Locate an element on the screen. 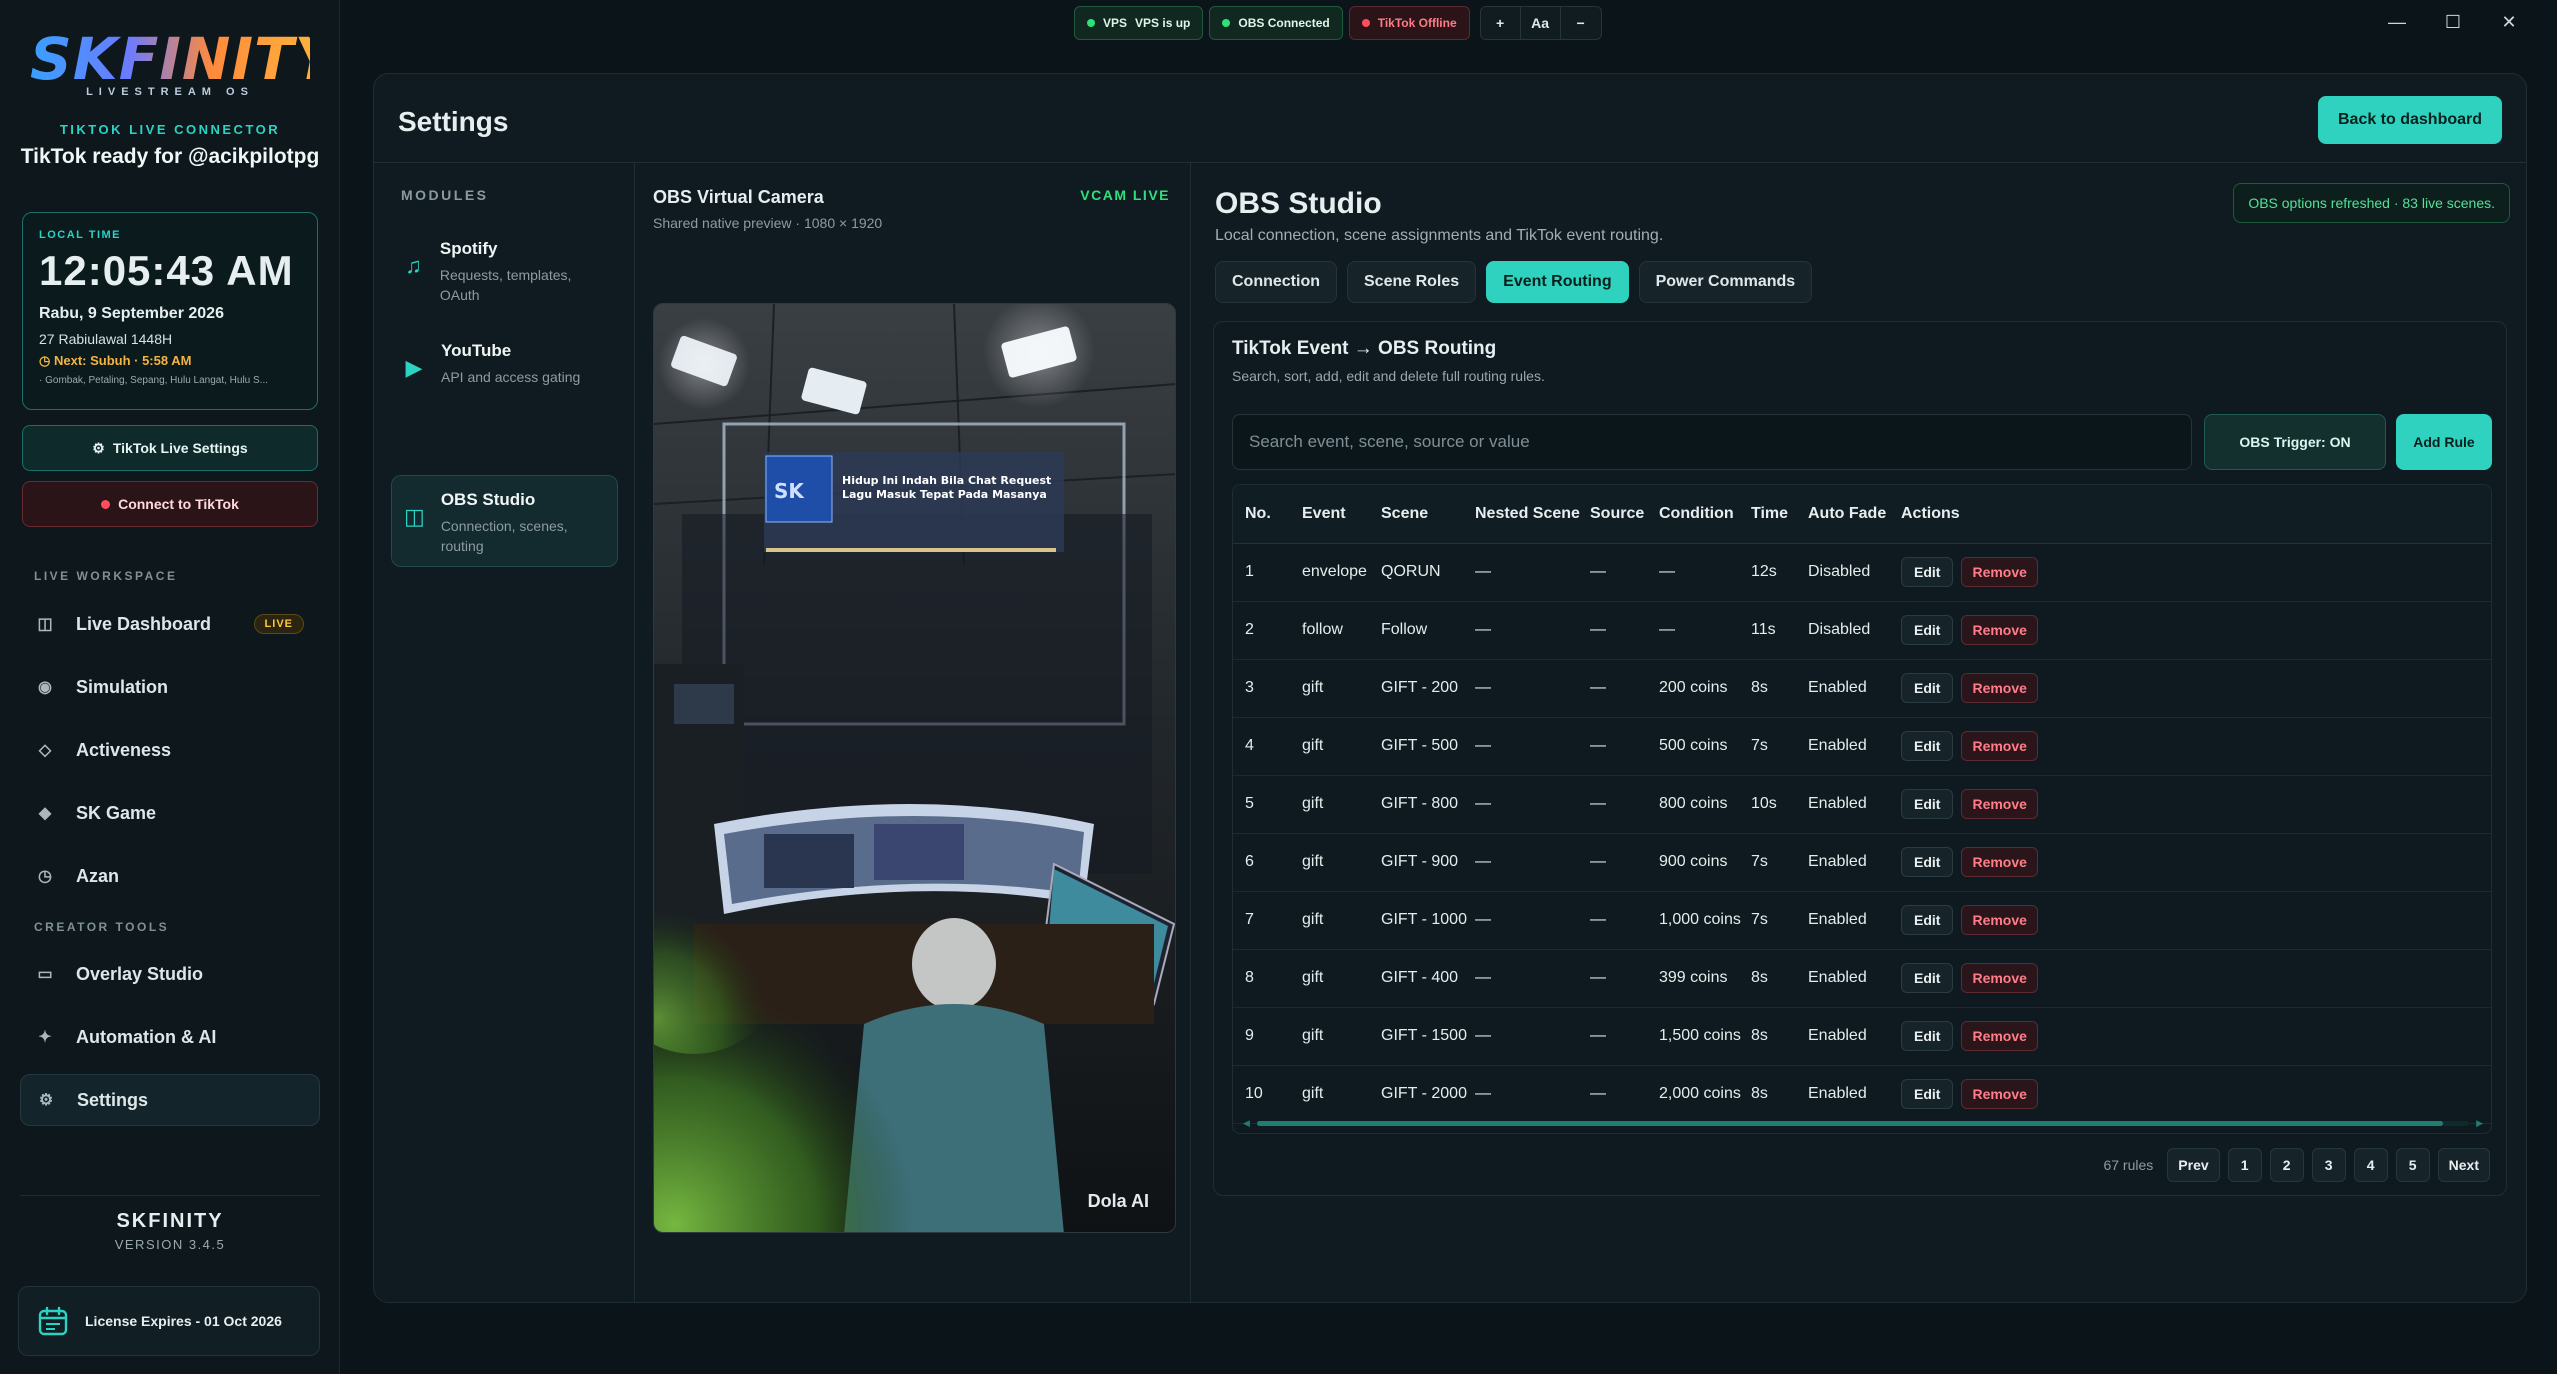 Image resolution: width=2557 pixels, height=1374 pixels. font-size-button: Aa is located at coordinates (1541, 23).